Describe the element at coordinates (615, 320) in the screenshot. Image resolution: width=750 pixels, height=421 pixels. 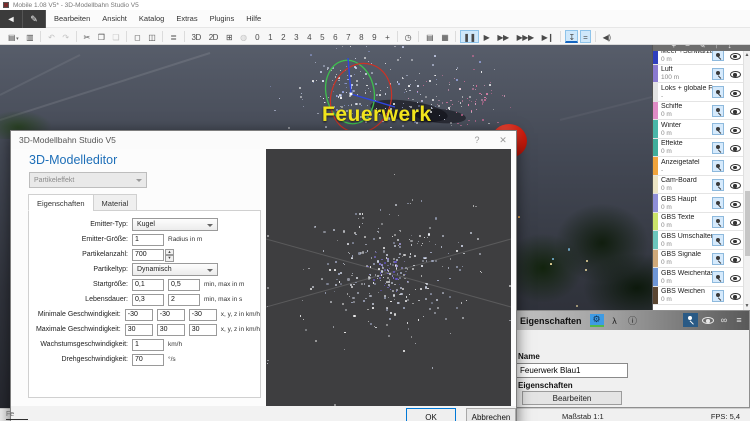
I see `person-icon: λ` at that location.